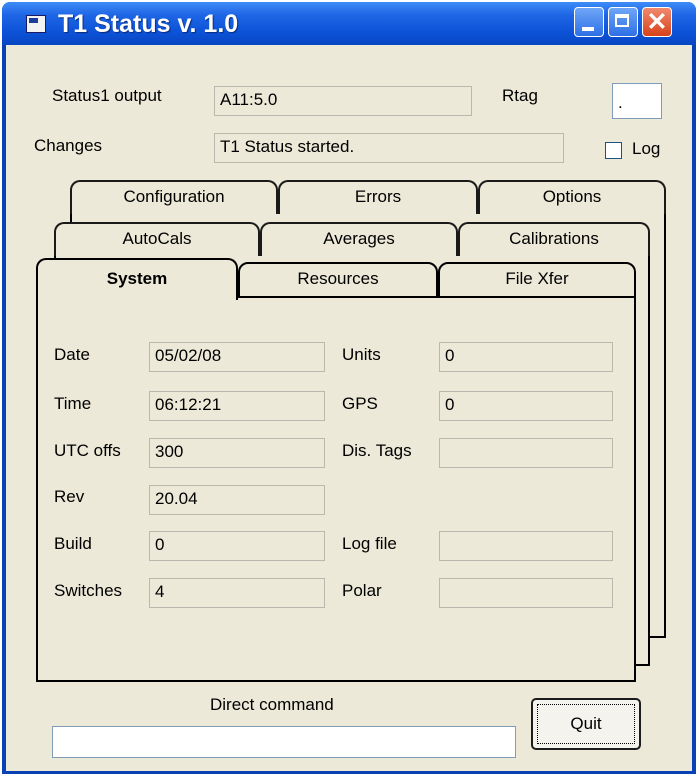 Image resolution: width=699 pixels, height=777 pixels. Describe the element at coordinates (69, 496) in the screenshot. I see `rev-label: Rev` at that location.